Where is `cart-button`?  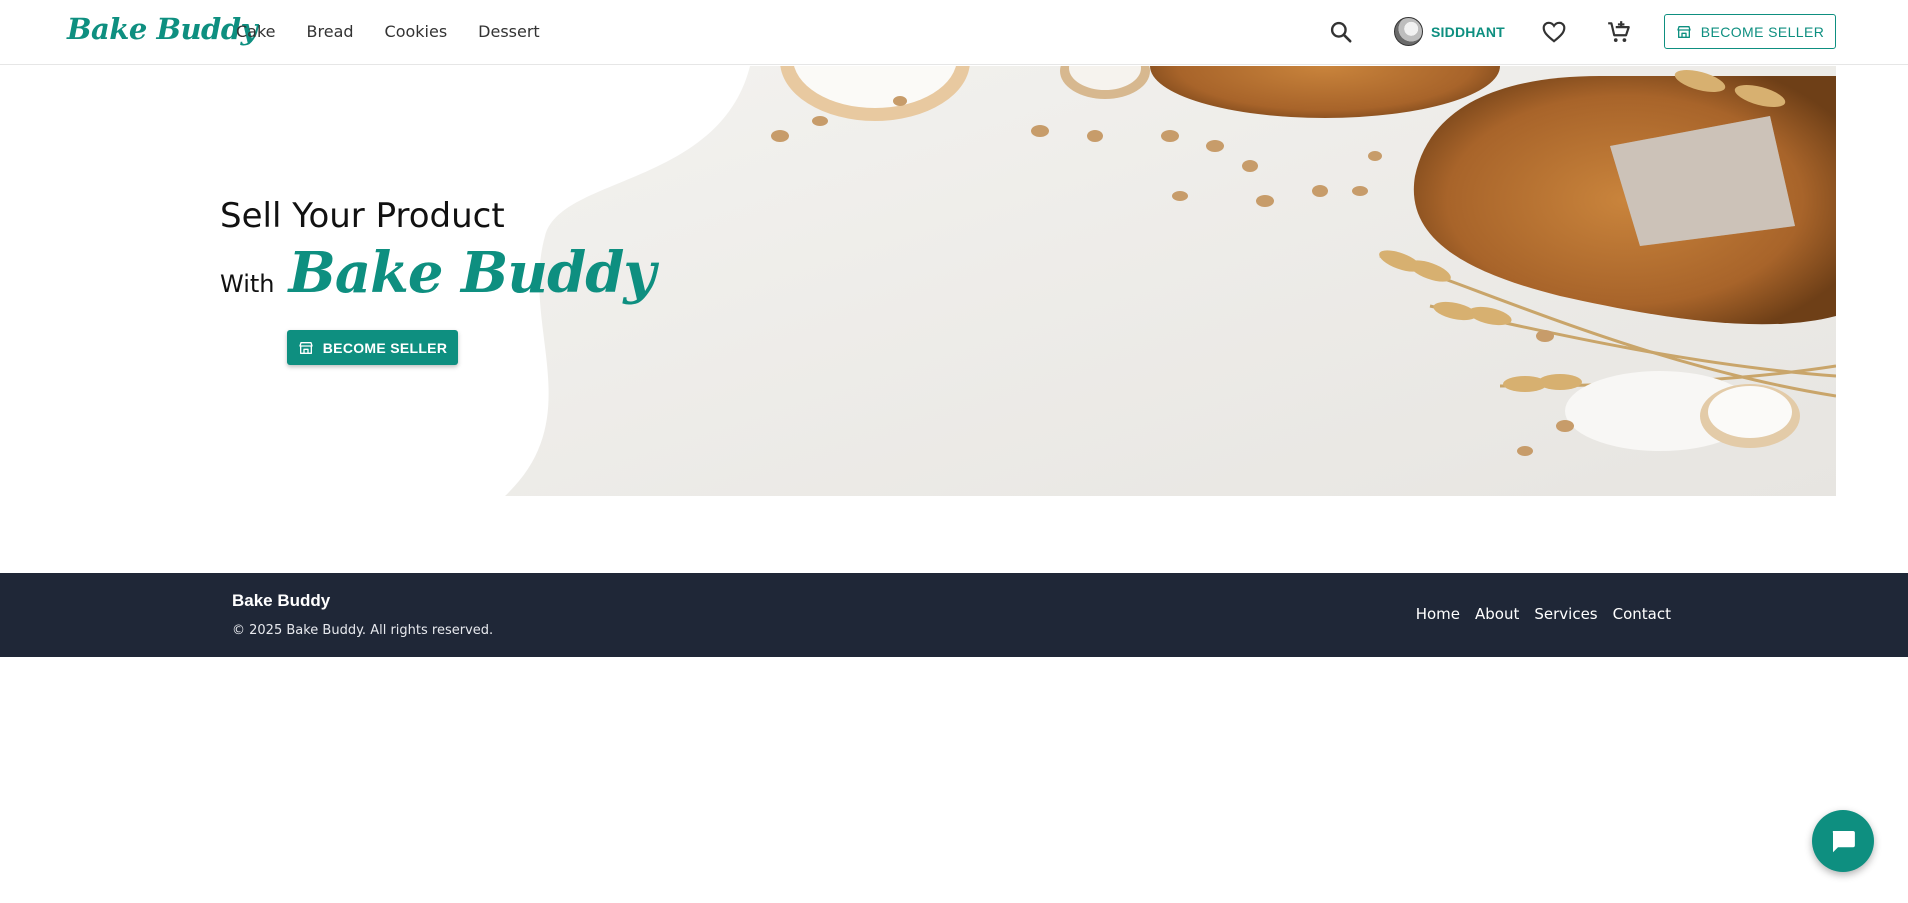
cart-button is located at coordinates (1619, 32).